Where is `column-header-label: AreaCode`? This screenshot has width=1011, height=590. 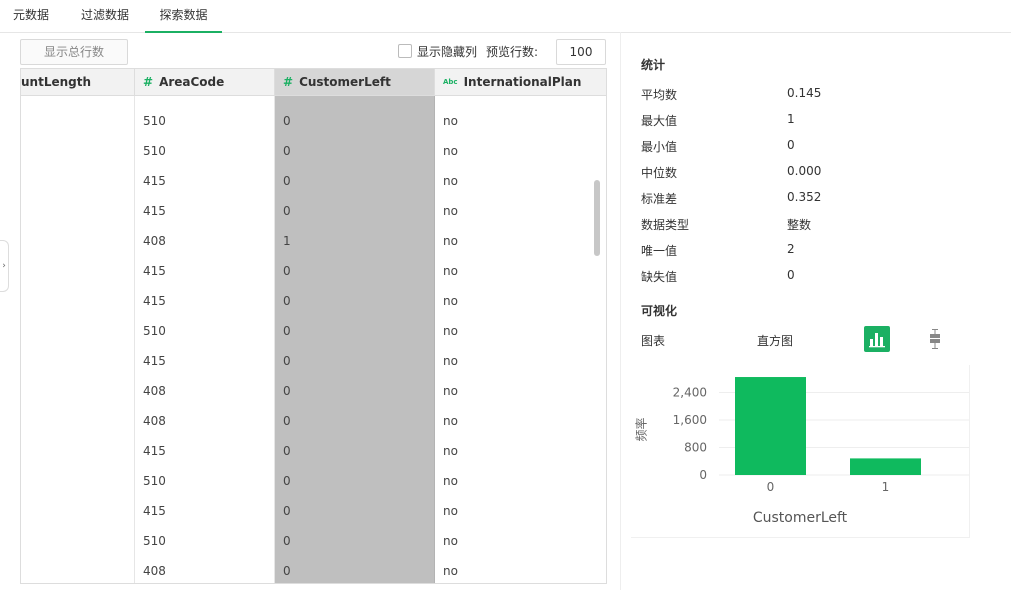
column-header-label: AreaCode is located at coordinates (192, 82).